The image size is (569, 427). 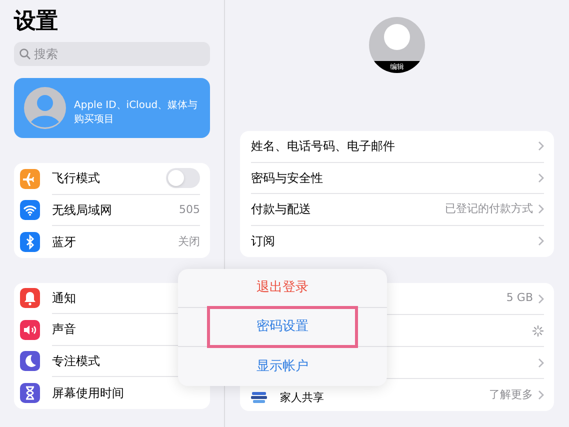 What do you see at coordinates (287, 178) in the screenshot?
I see `row-label: 密码与安全性` at bounding box center [287, 178].